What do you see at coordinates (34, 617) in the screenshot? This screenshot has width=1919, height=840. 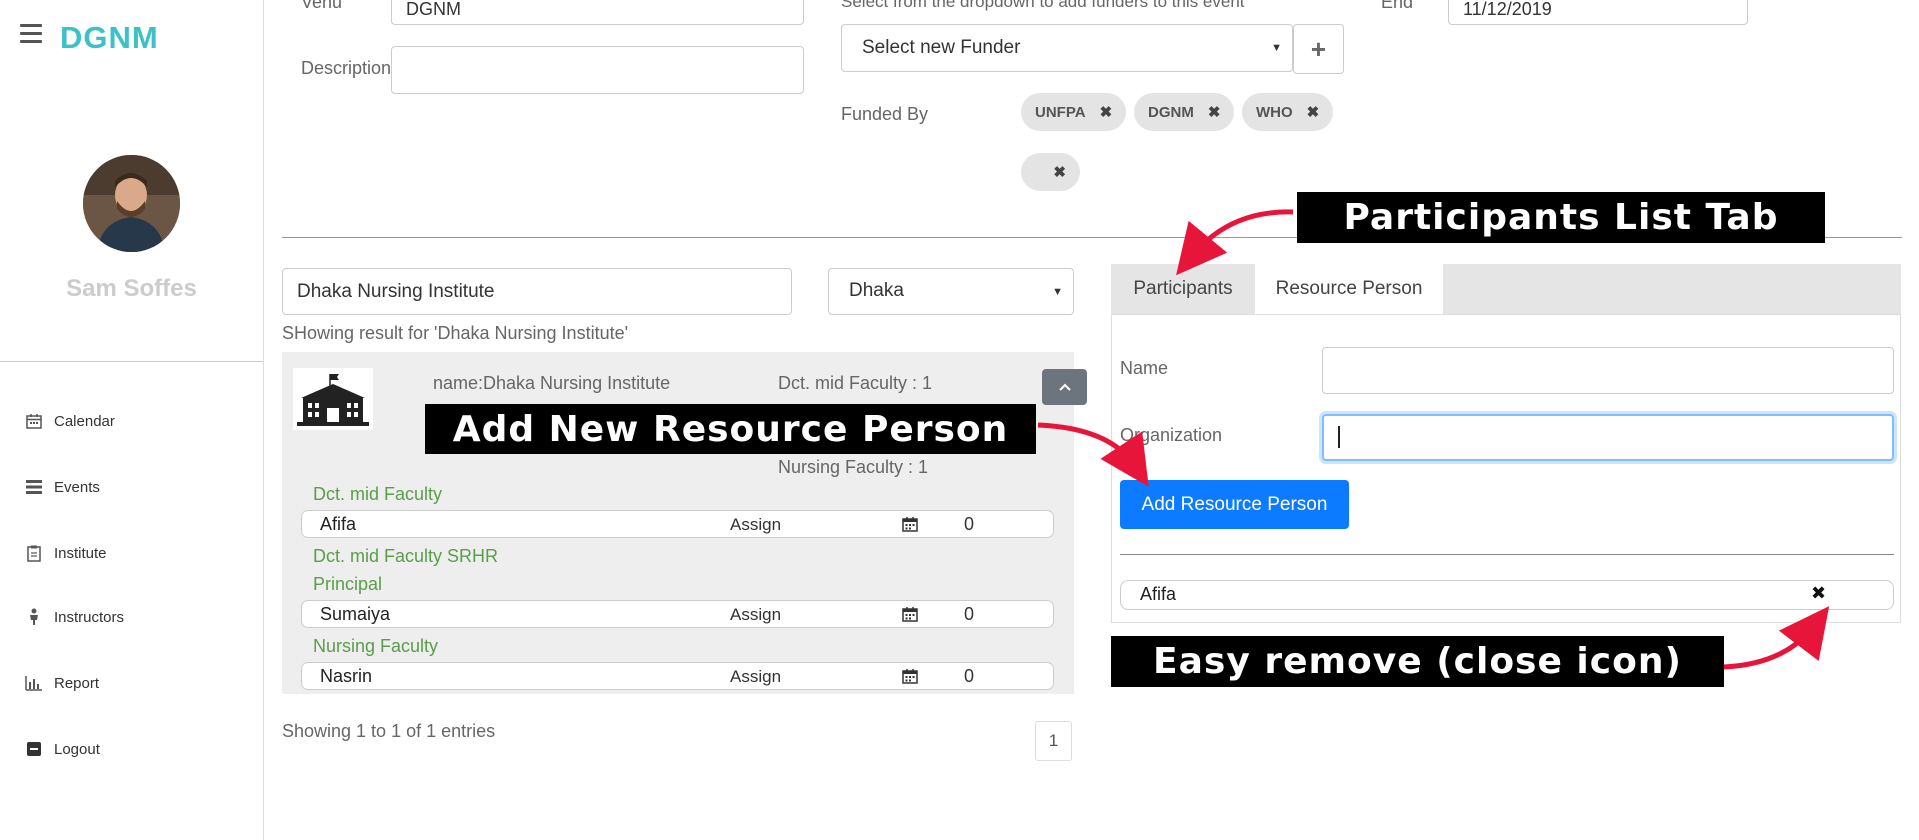 I see `person-icon` at bounding box center [34, 617].